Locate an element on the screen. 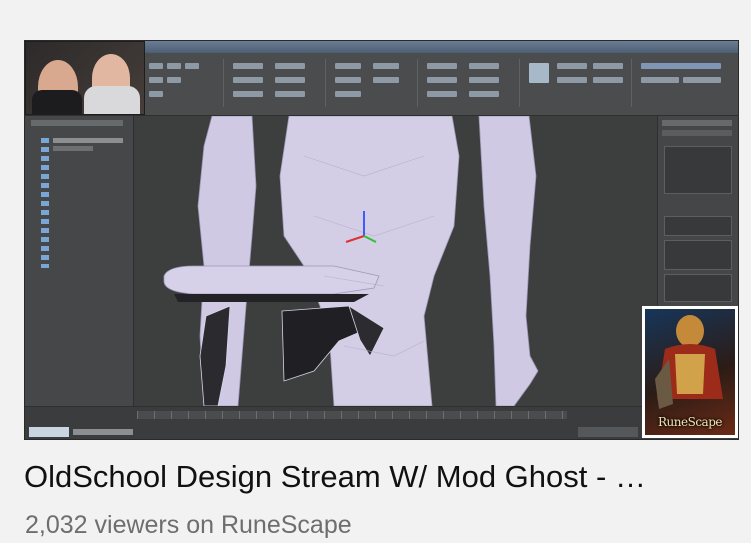 Image resolution: width=751 pixels, height=543 pixels. status-field is located at coordinates (49, 432).